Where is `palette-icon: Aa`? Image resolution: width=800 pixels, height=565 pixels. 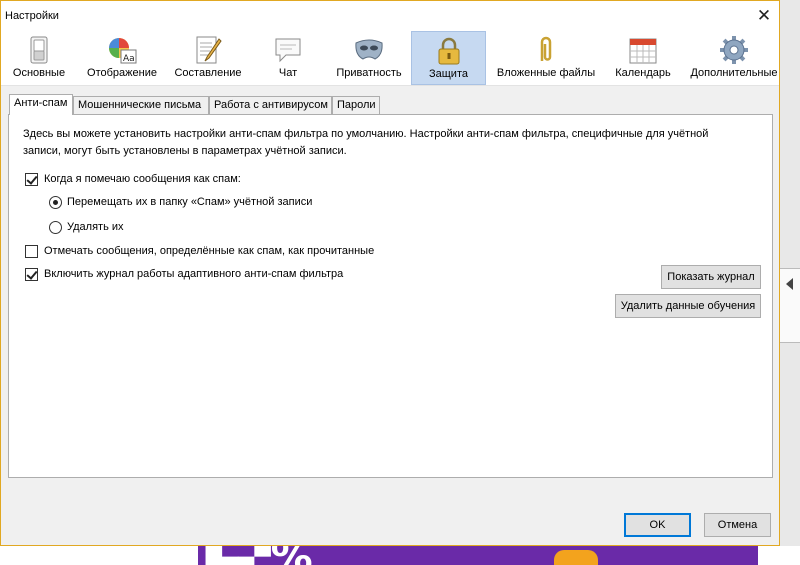 palette-icon: Aa is located at coordinates (123, 51).